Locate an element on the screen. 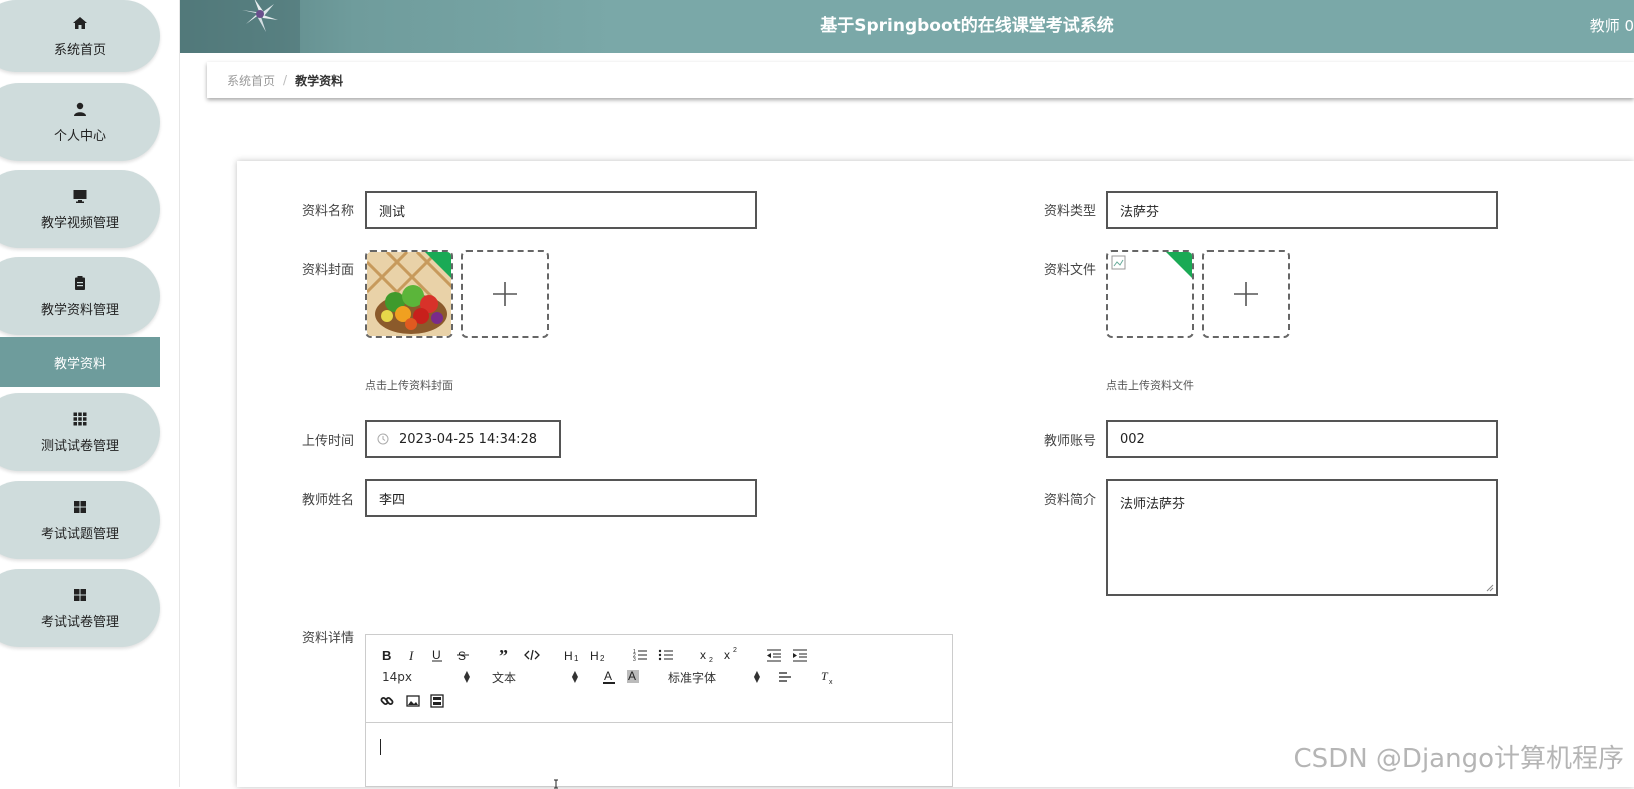 The image size is (1634, 789). file-upload-button is located at coordinates (1246, 294).